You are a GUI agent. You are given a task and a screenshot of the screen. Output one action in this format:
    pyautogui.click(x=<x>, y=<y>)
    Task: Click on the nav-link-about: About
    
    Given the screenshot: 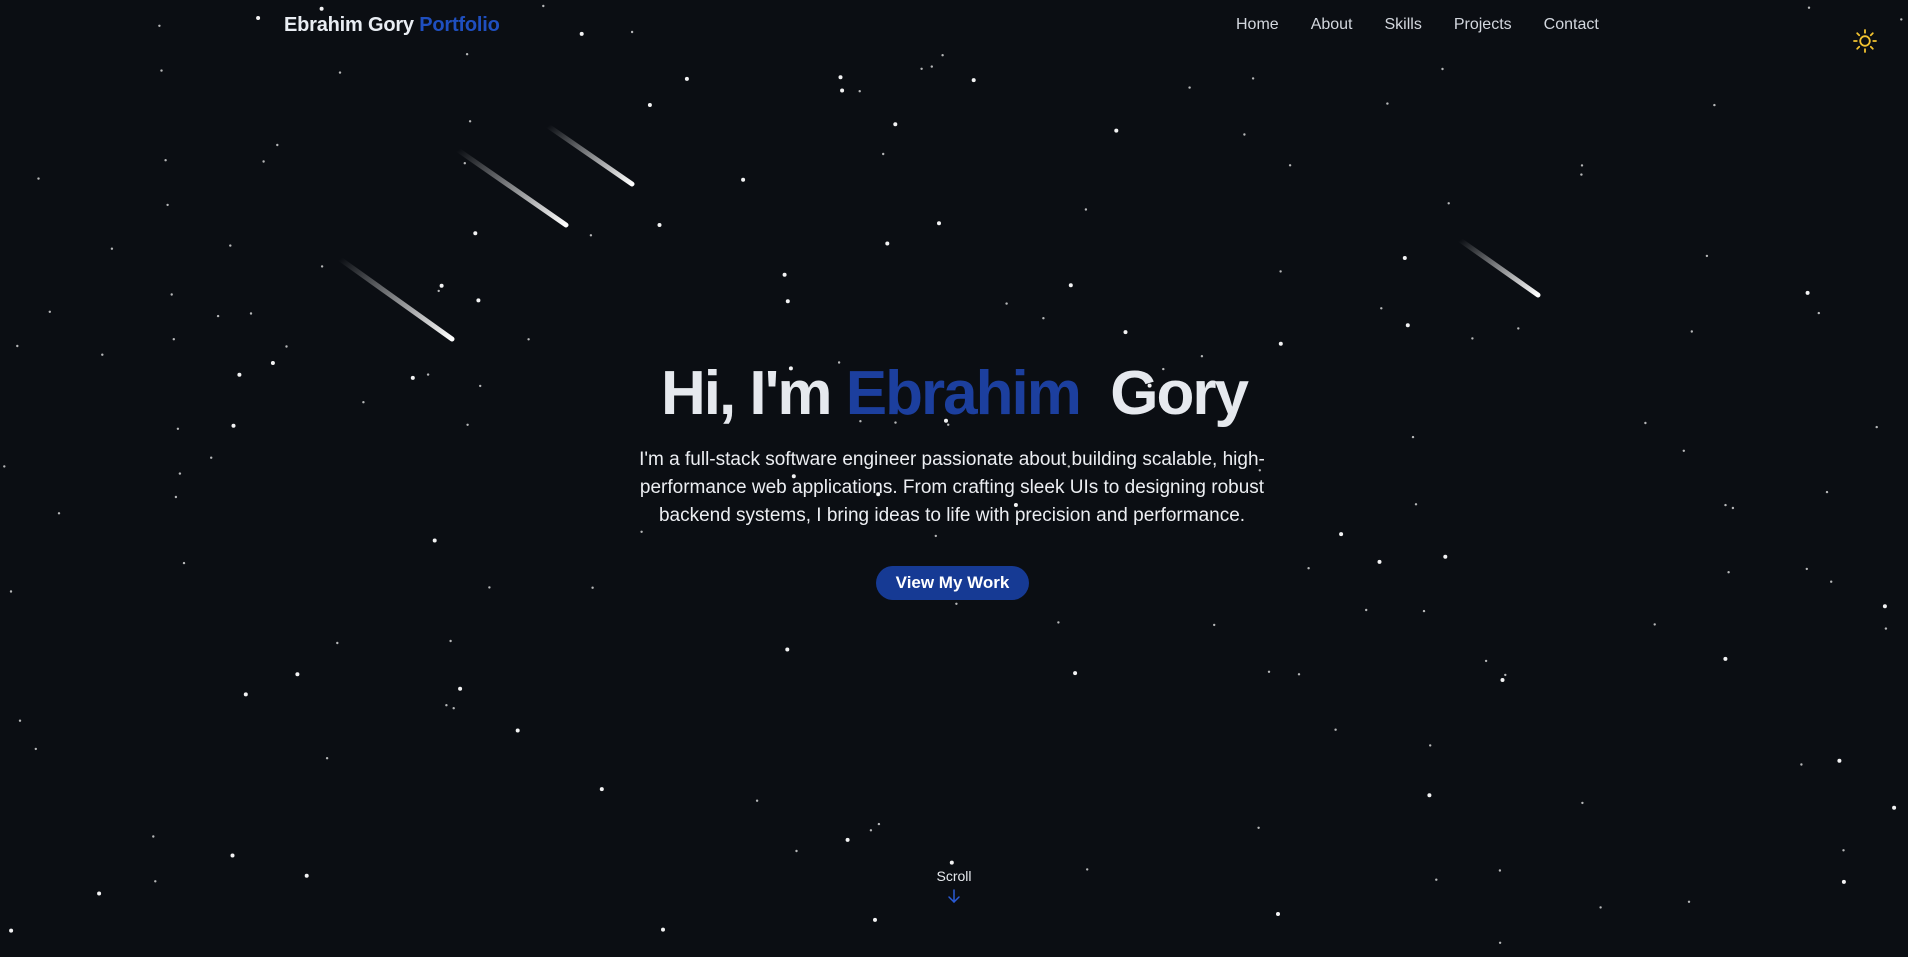 What is the action you would take?
    pyautogui.click(x=1332, y=25)
    